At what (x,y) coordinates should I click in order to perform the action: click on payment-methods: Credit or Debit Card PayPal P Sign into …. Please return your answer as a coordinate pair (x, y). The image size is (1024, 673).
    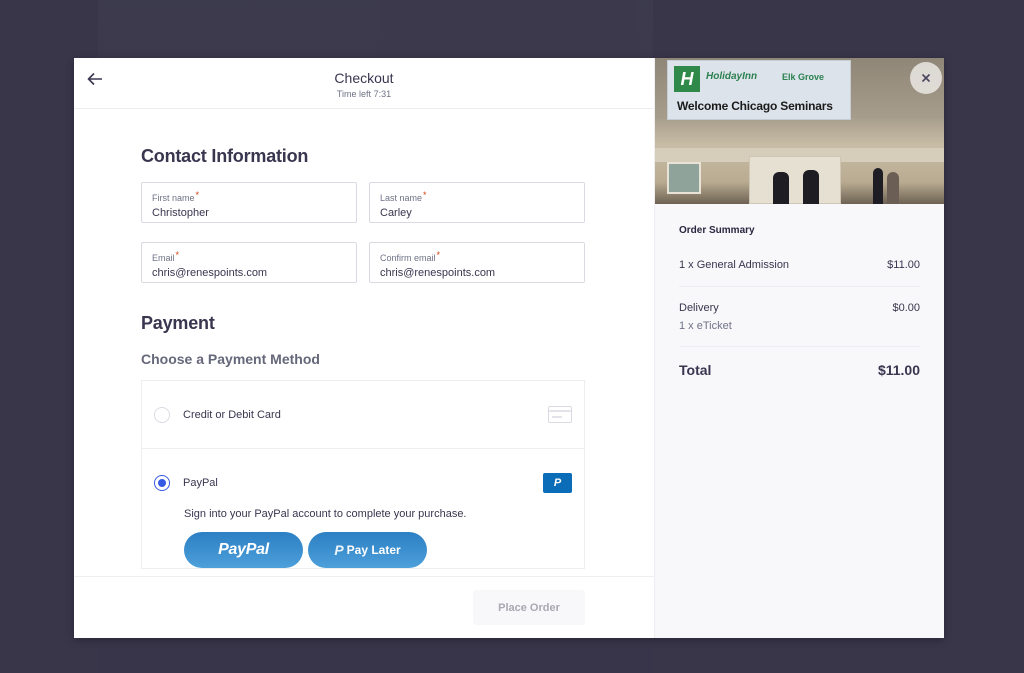
    Looking at the image, I should click on (363, 474).